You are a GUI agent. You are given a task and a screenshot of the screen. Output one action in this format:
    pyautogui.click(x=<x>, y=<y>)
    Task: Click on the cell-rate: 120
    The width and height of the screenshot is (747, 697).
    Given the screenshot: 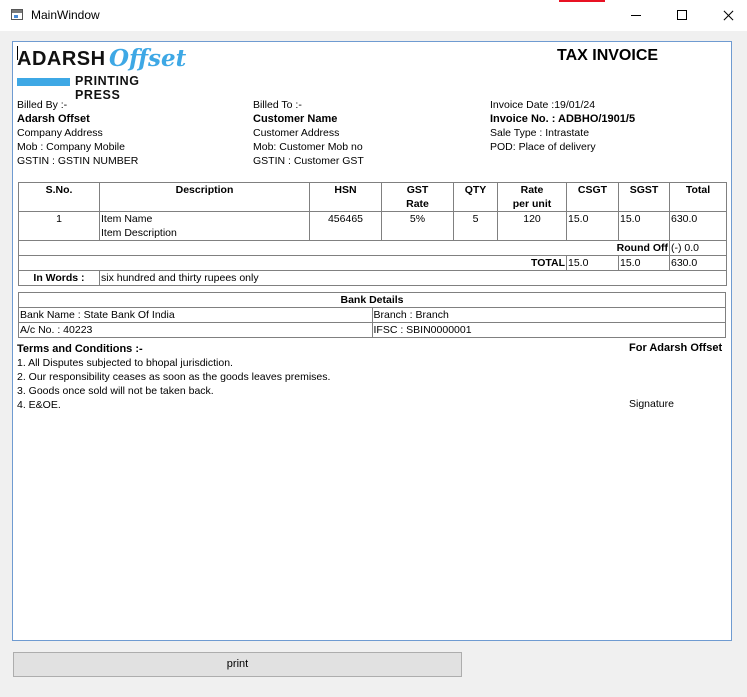 What is the action you would take?
    pyautogui.click(x=532, y=226)
    